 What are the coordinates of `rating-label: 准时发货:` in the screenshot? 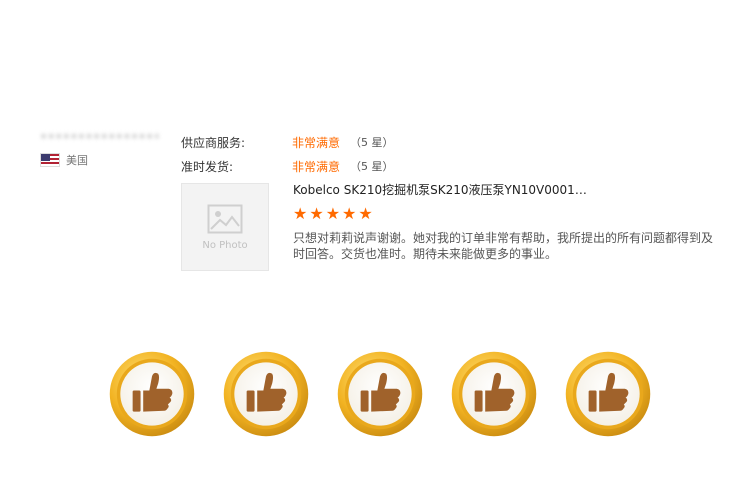 It's located at (207, 166).